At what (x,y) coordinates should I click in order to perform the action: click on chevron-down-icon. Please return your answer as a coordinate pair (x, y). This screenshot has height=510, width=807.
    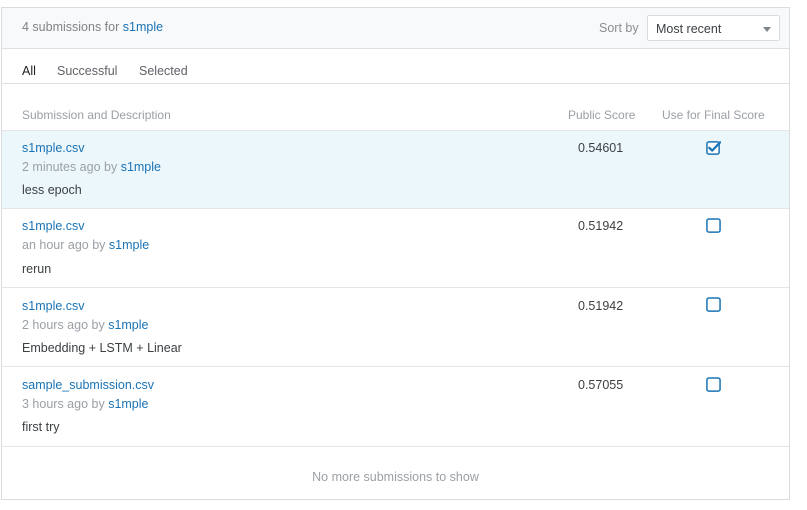
    Looking at the image, I should click on (767, 29).